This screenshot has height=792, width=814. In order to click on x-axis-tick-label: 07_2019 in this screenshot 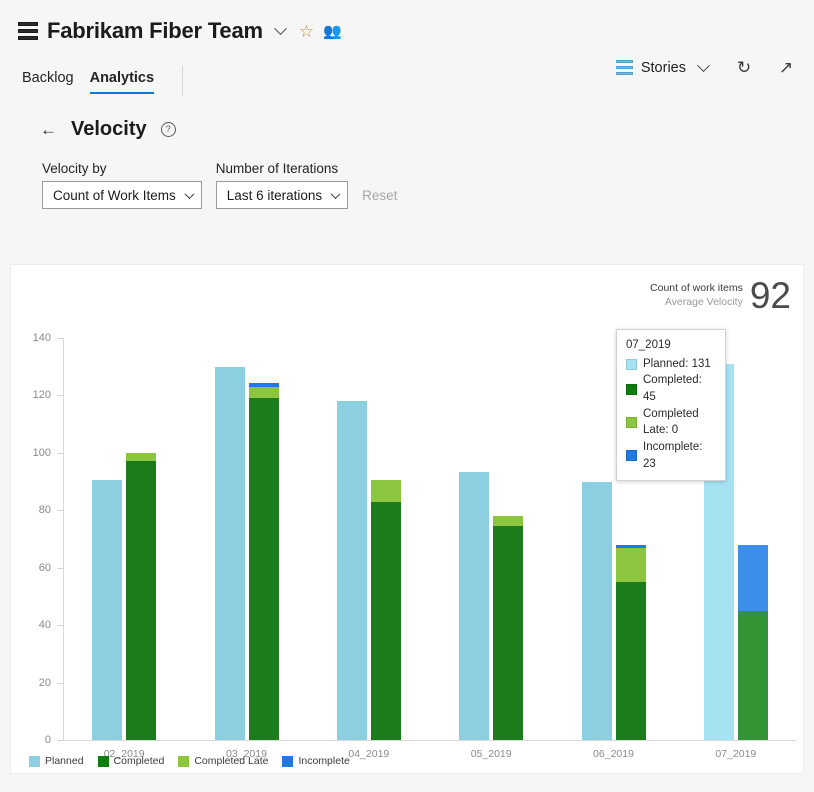, I will do `click(736, 754)`.